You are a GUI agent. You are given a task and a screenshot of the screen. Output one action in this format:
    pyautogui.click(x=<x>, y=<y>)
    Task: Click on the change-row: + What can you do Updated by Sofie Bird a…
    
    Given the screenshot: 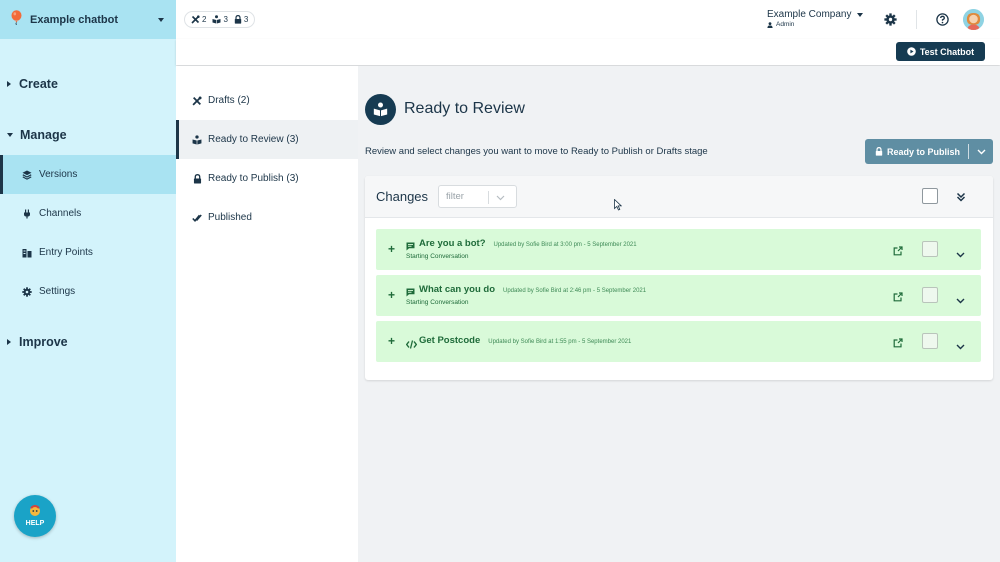 What is the action you would take?
    pyautogui.click(x=678, y=295)
    